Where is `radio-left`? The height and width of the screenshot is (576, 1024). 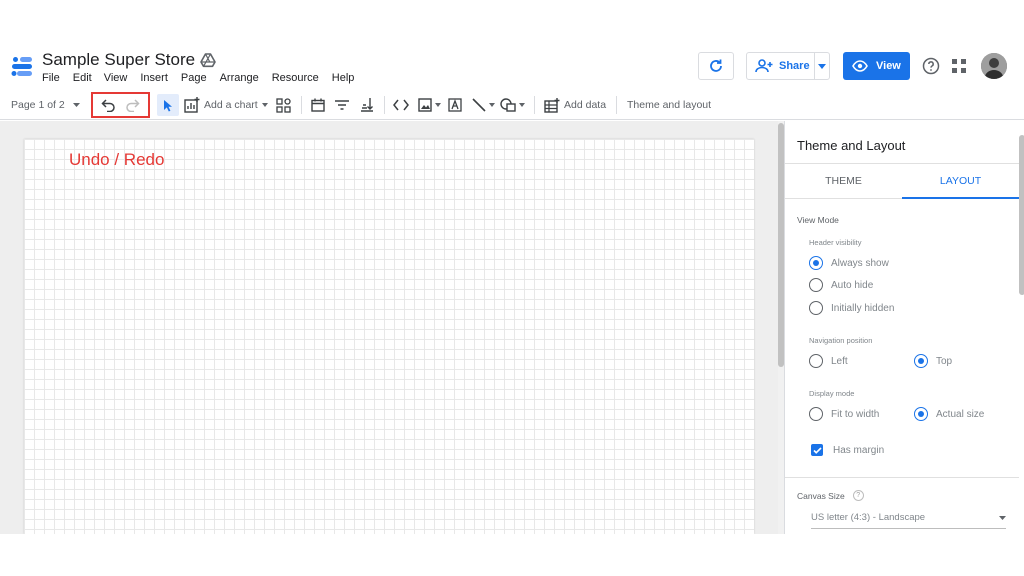
radio-left is located at coordinates (816, 361).